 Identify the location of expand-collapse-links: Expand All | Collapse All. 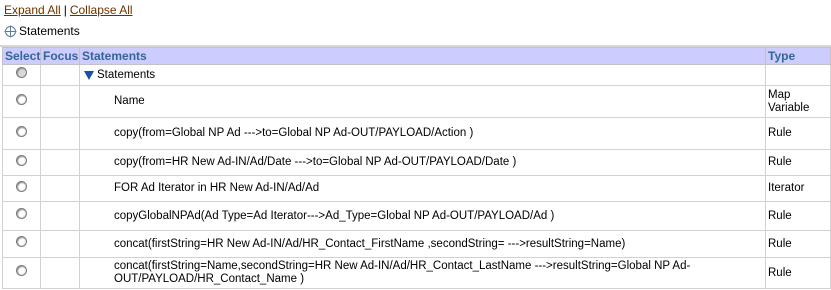
(68, 10).